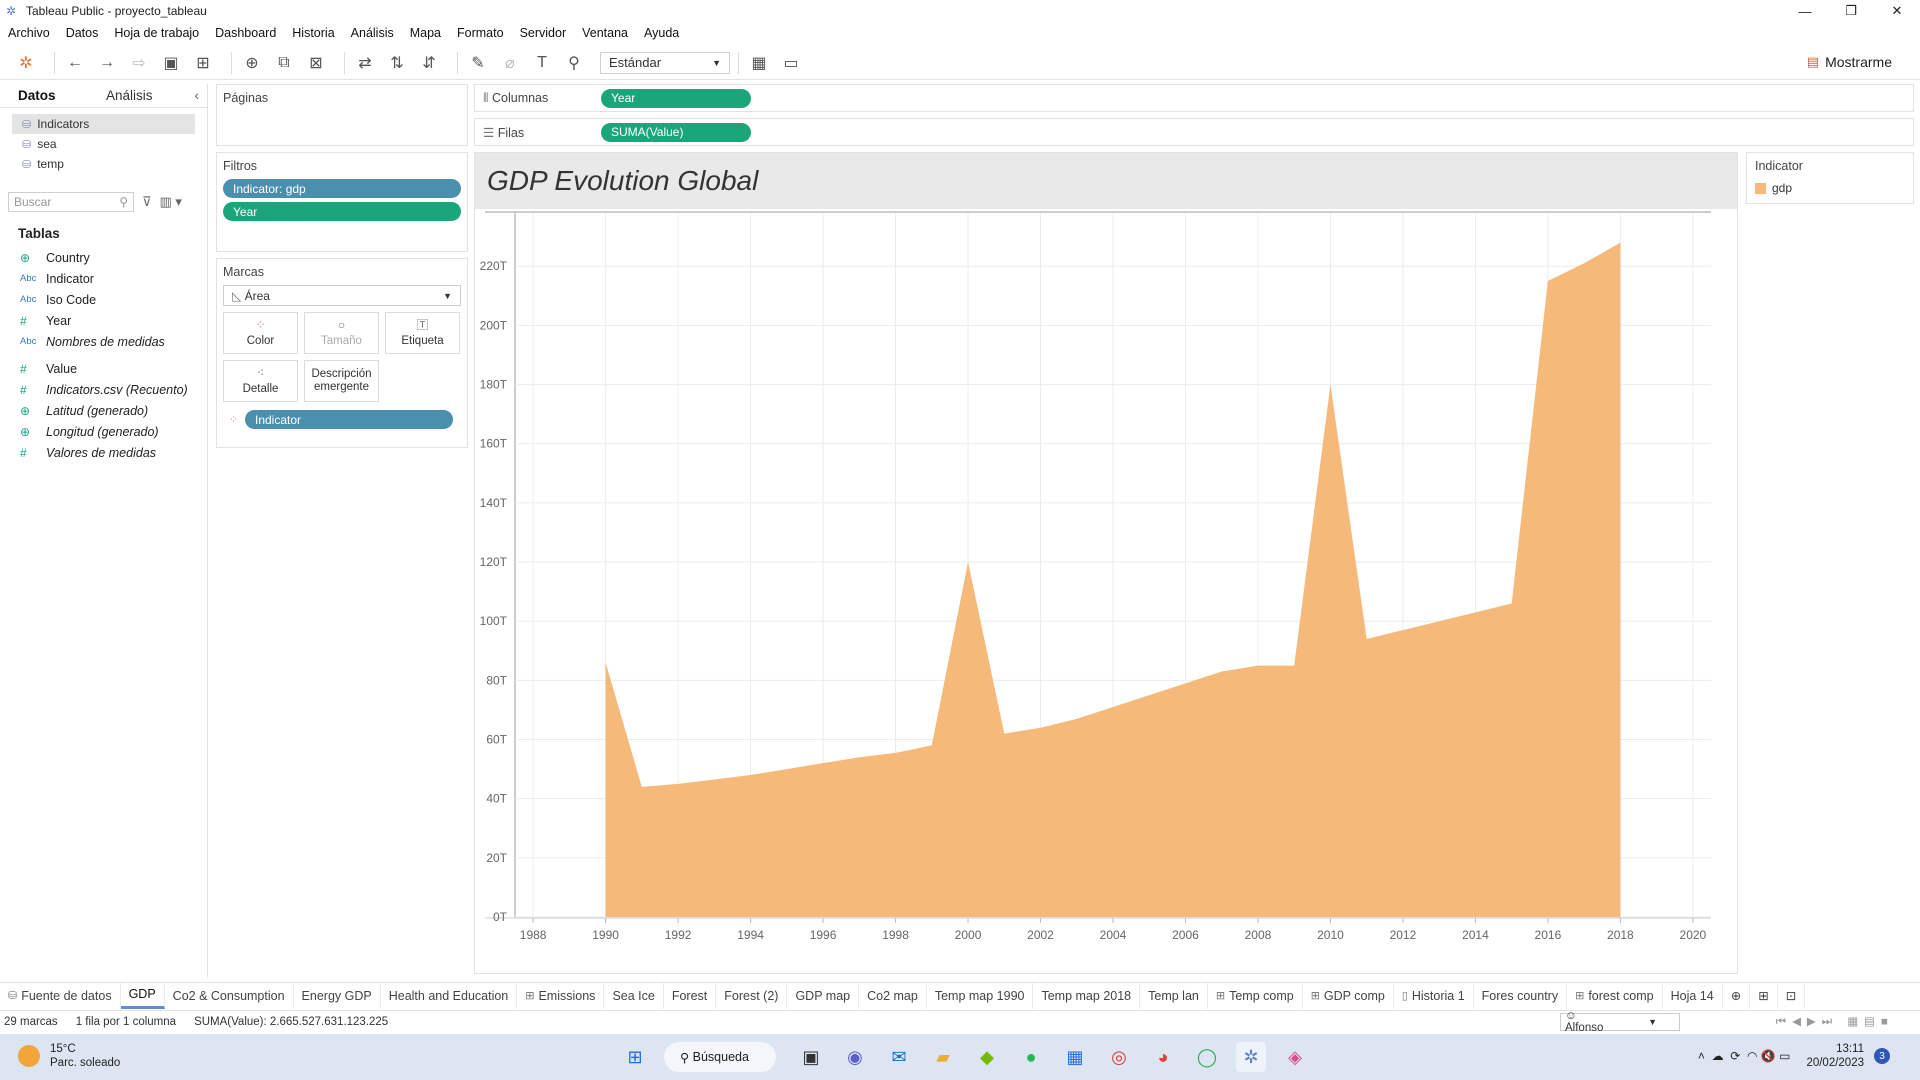  I want to click on save-icon: ▣, so click(171, 63).